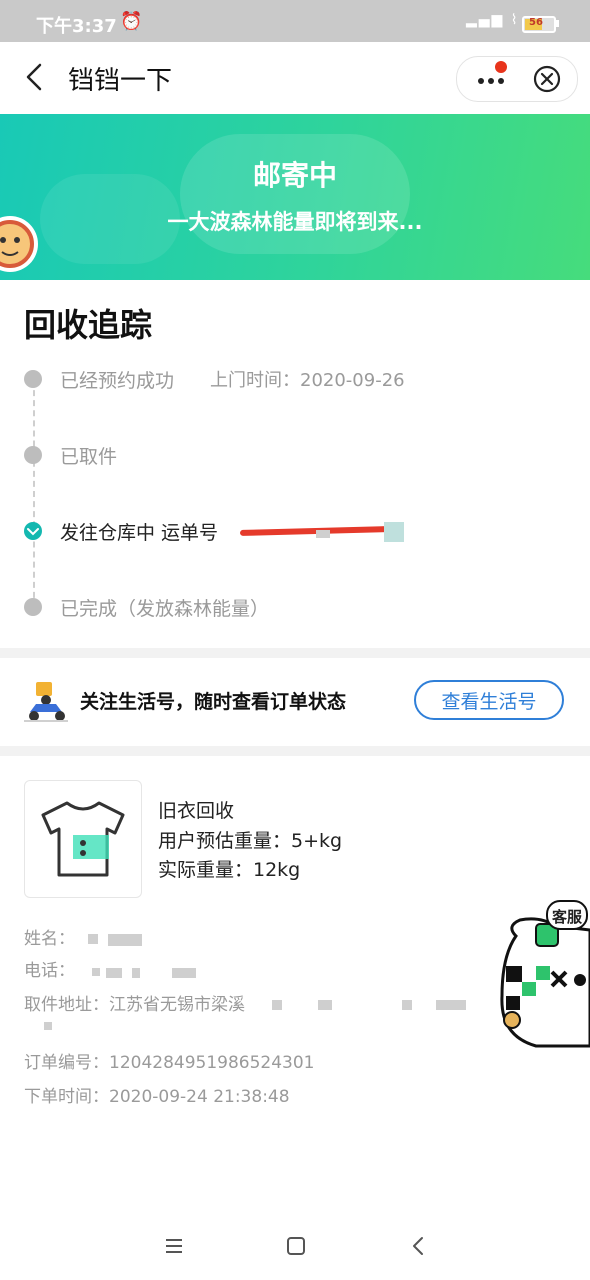  What do you see at coordinates (199, 1097) in the screenshot?
I see `order-time: 2020-09-24 21:38:48` at bounding box center [199, 1097].